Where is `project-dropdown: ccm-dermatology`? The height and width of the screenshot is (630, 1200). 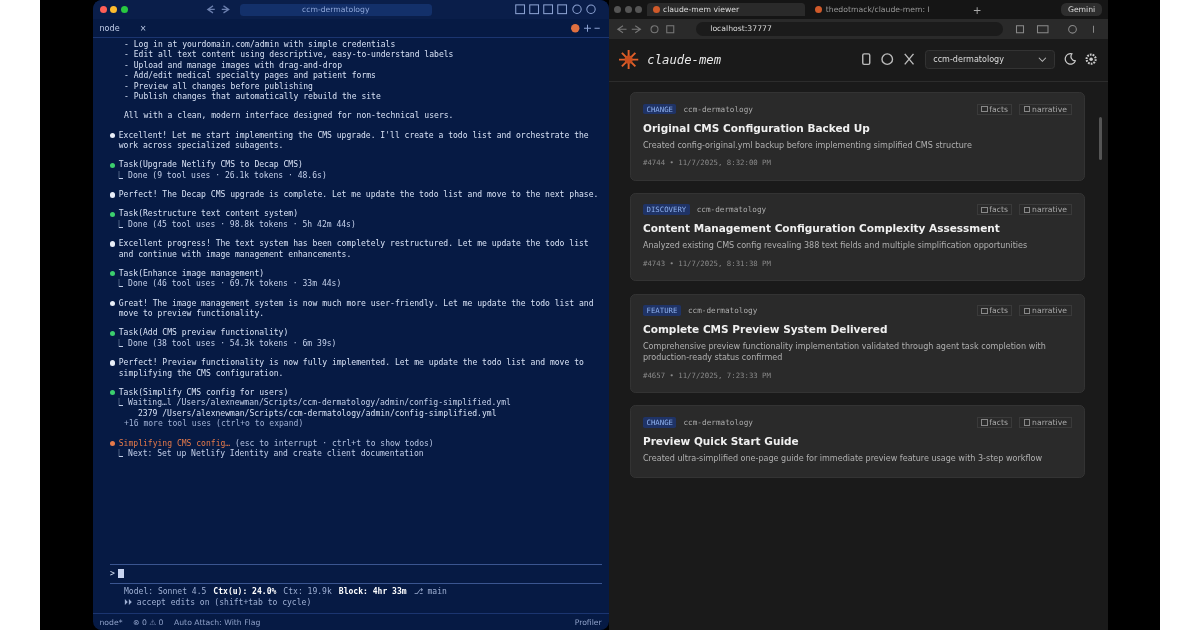 project-dropdown: ccm-dermatology is located at coordinates (990, 59).